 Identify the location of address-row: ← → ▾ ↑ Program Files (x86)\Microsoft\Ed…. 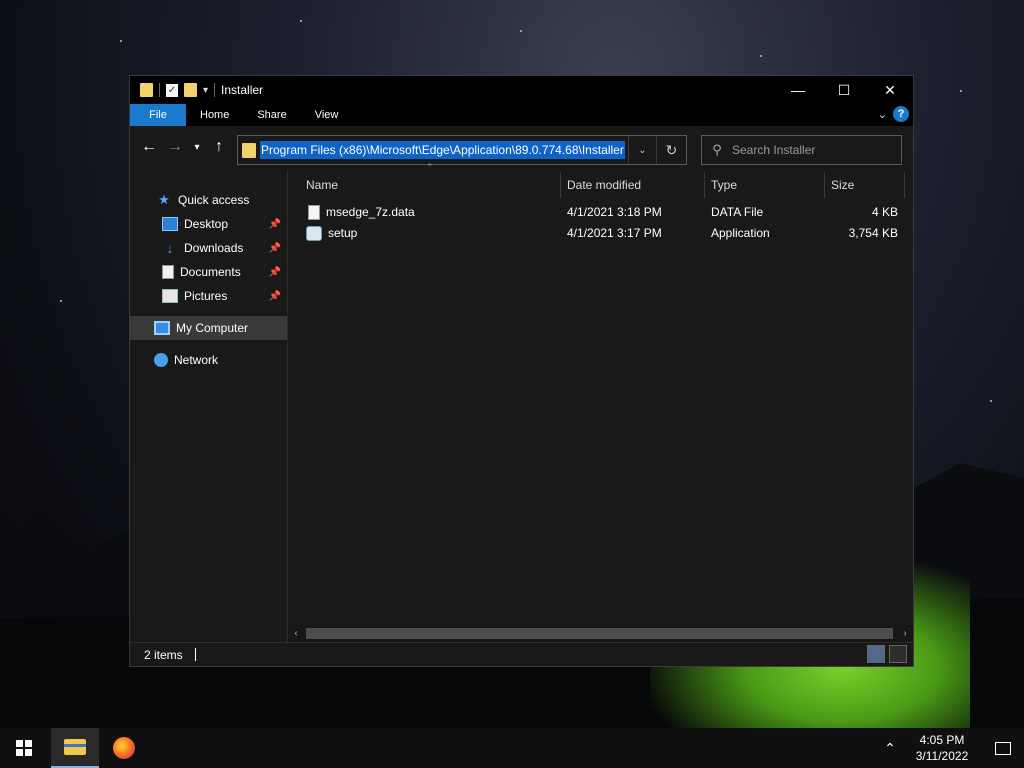
(521, 148).